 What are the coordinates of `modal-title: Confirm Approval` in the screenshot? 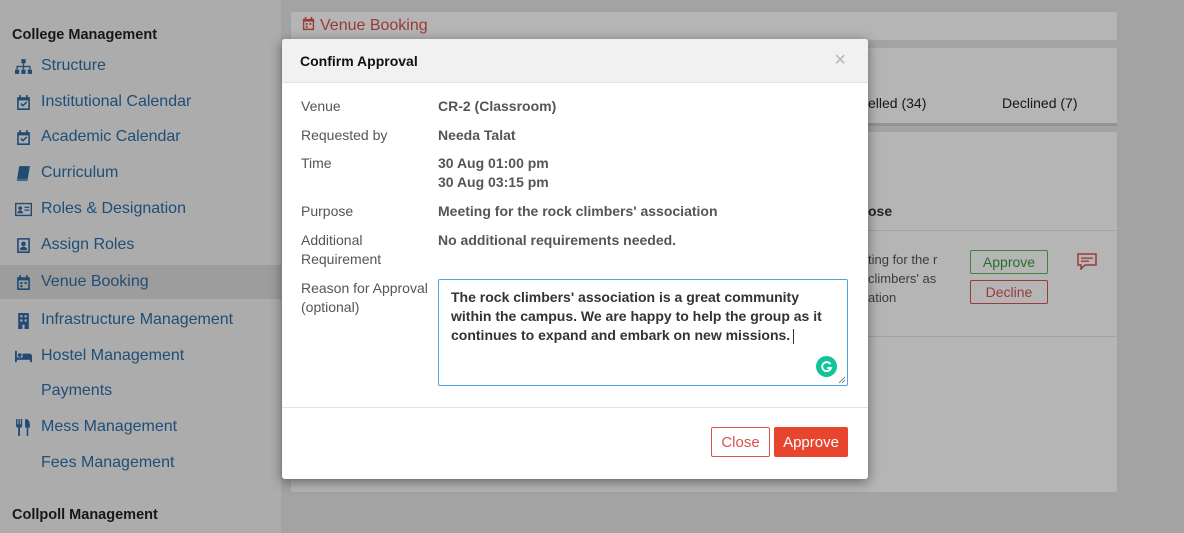 It's located at (359, 61).